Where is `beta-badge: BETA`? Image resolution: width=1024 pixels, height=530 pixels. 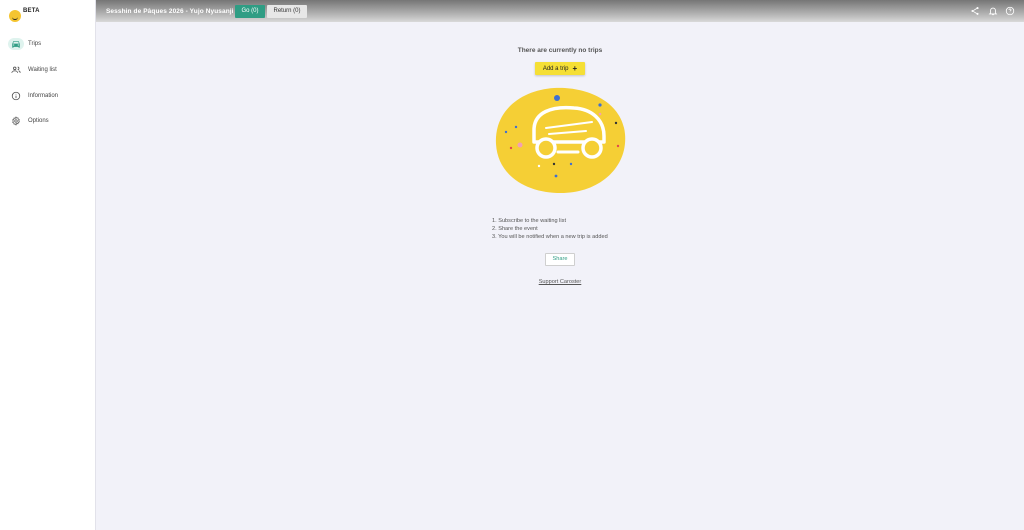
beta-badge: BETA is located at coordinates (31, 11).